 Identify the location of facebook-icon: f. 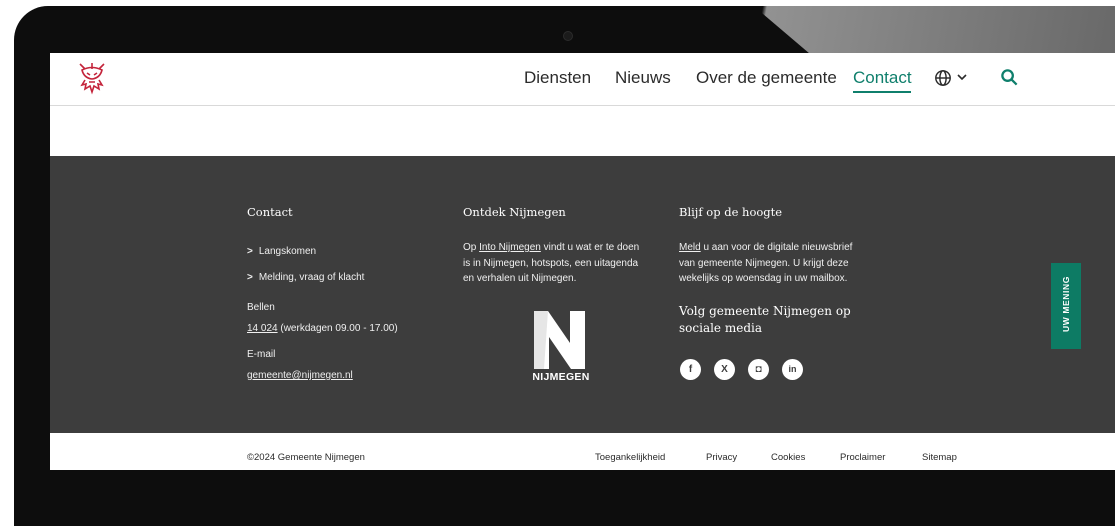
(690, 369).